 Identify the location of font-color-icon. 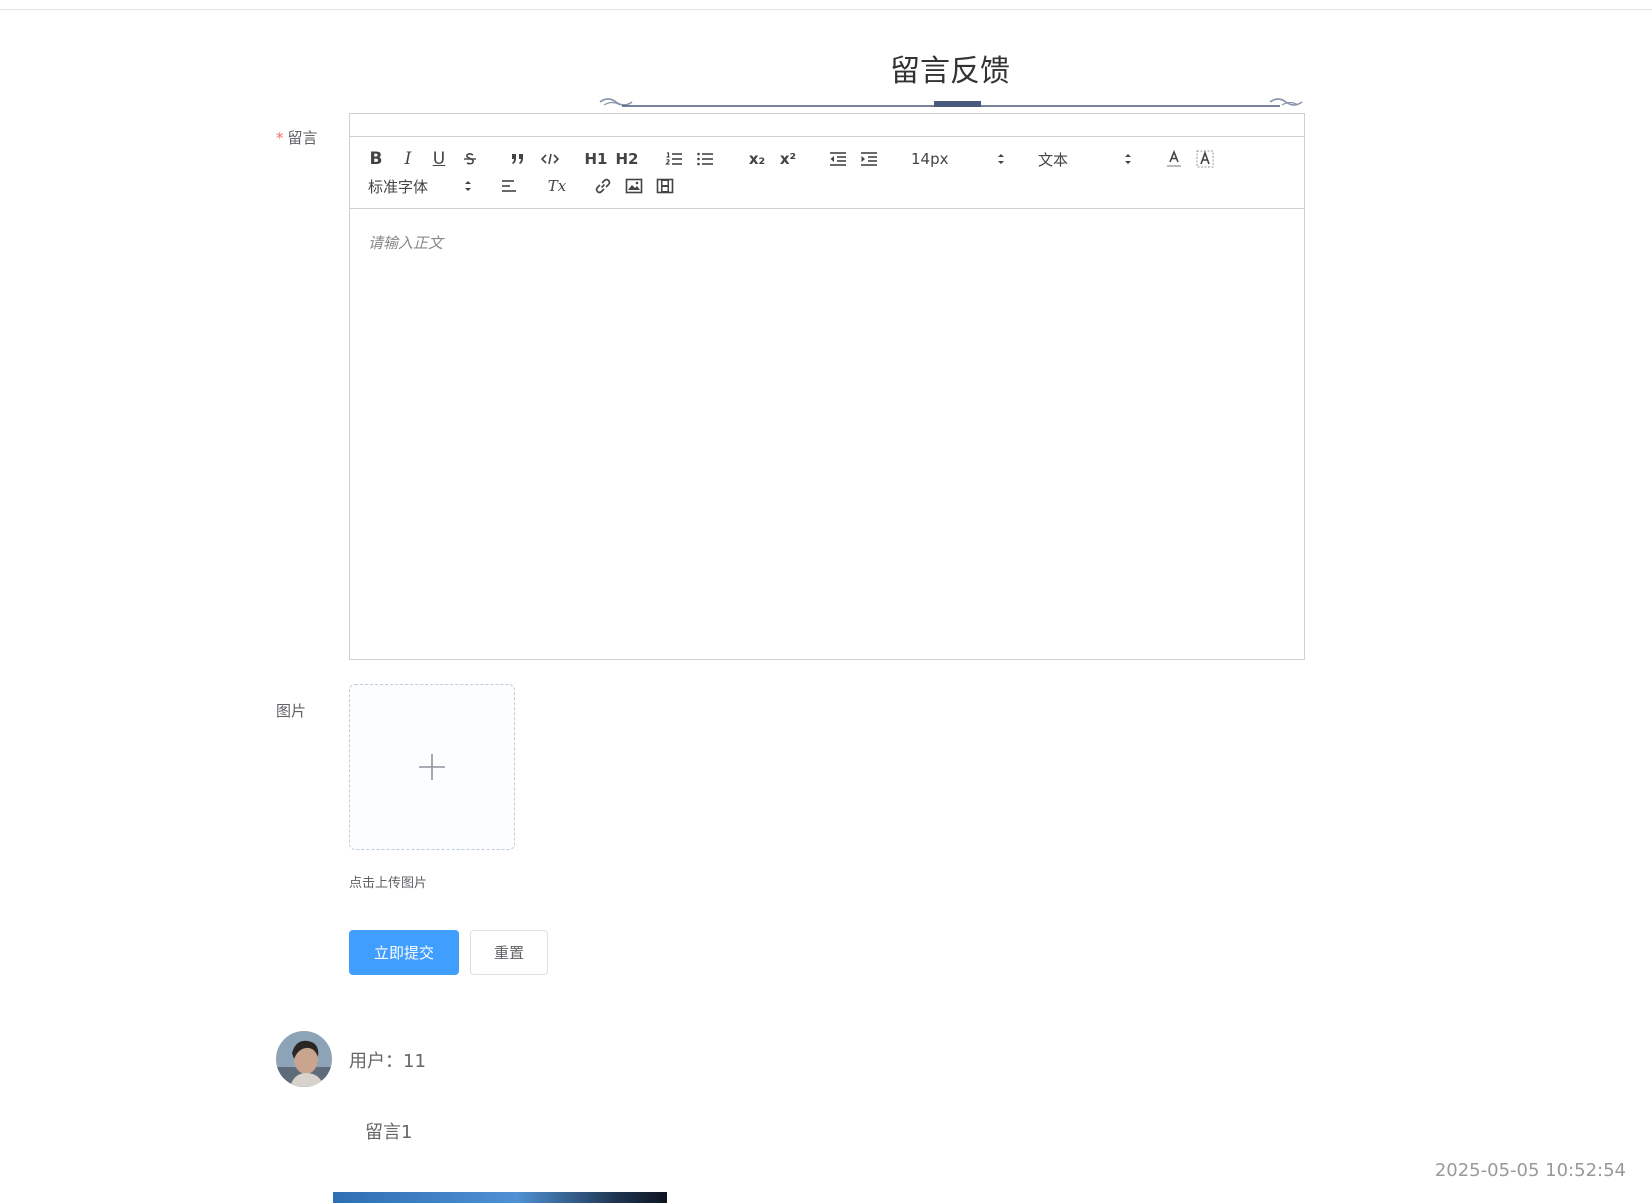
(1174, 158).